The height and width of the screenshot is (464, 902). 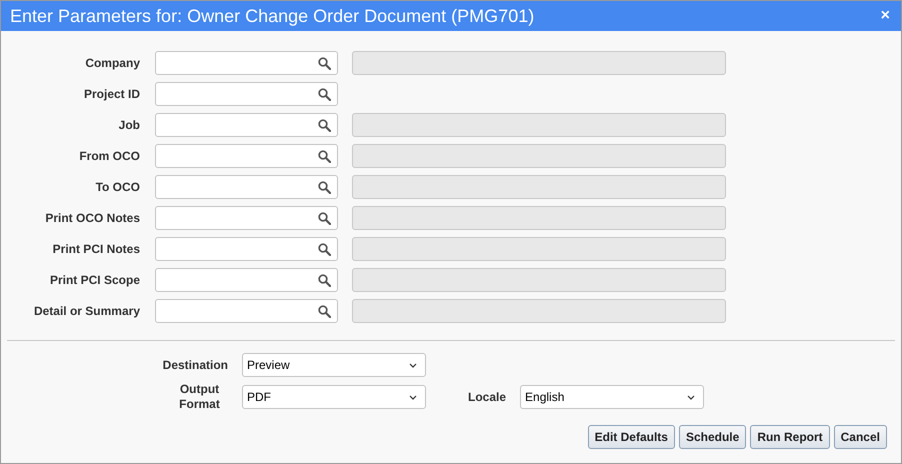 I want to click on field-label: Output Format, so click(x=199, y=397).